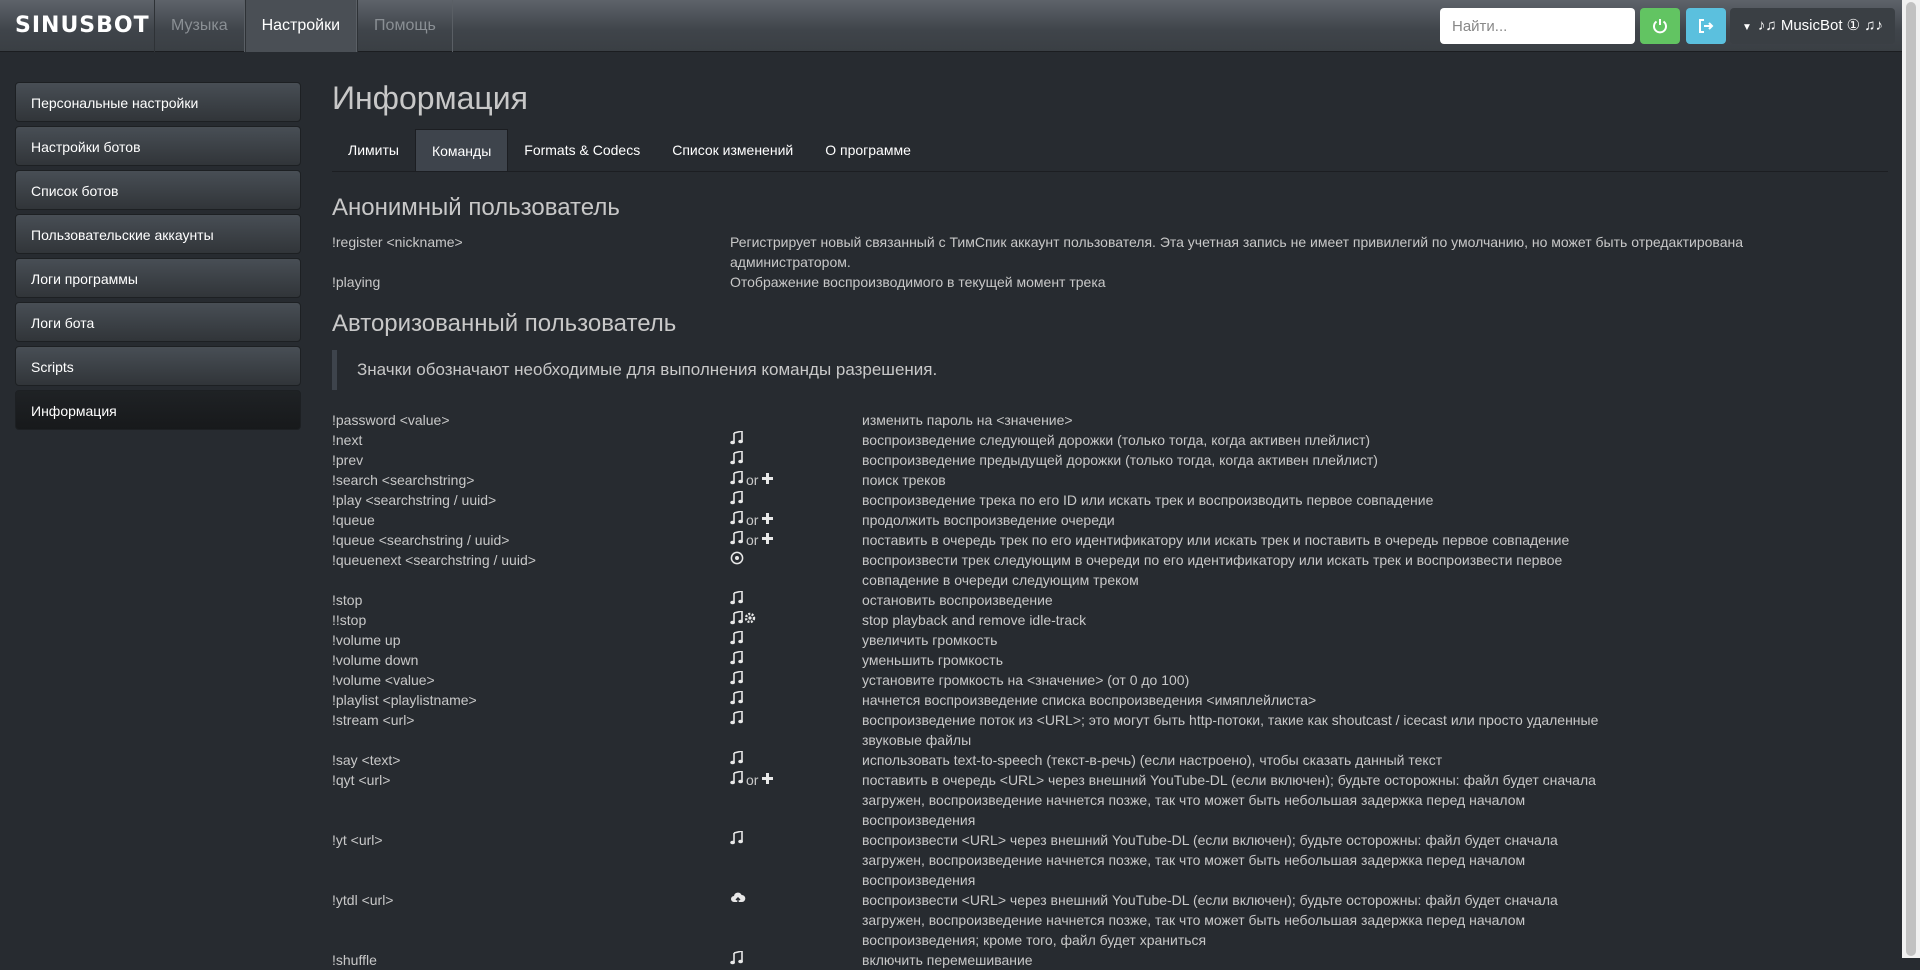 The height and width of the screenshot is (970, 1920). What do you see at coordinates (363, 900) in the screenshot?
I see `command-name: !ytdl <url>` at bounding box center [363, 900].